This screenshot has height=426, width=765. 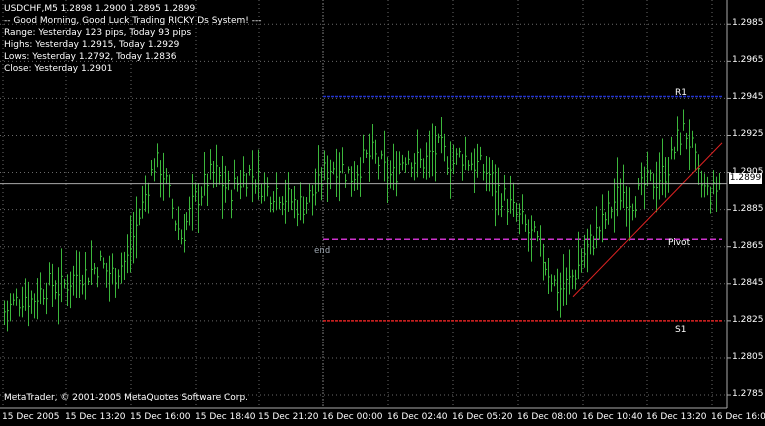 What do you see at coordinates (748, 97) in the screenshot?
I see `price-tick-label: 1.2945` at bounding box center [748, 97].